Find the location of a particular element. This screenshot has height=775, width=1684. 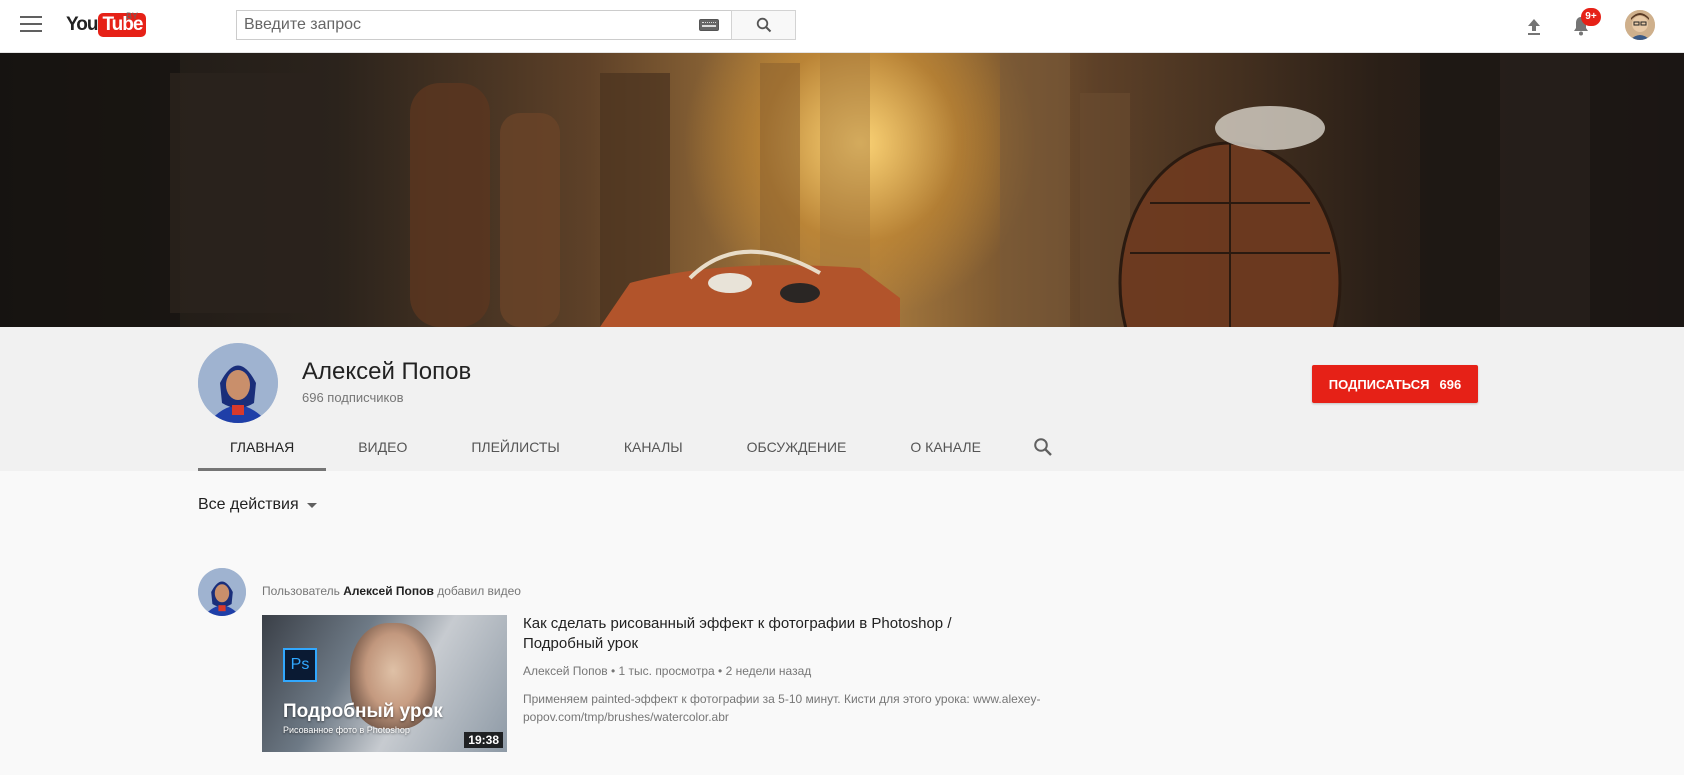

subscribe-count: 696 is located at coordinates (1450, 384).